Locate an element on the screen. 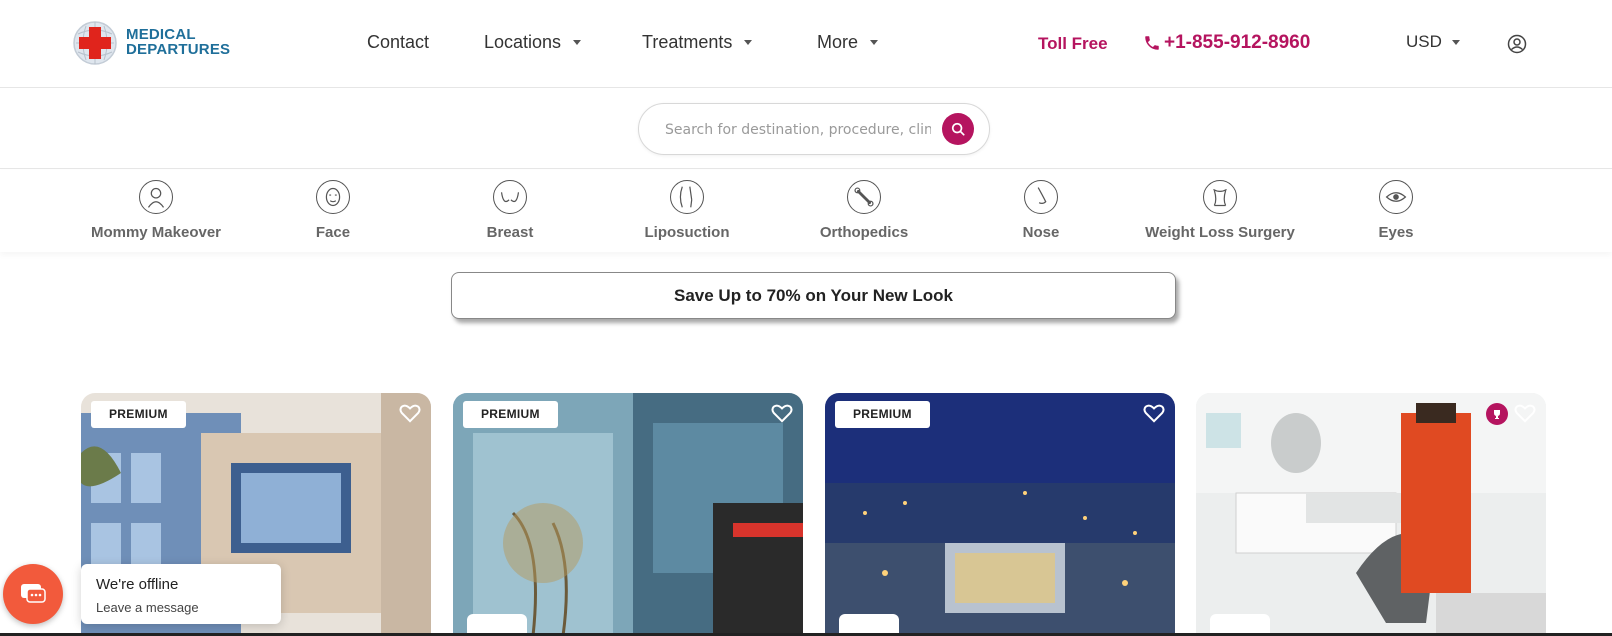  currency-value: USD is located at coordinates (1424, 41).